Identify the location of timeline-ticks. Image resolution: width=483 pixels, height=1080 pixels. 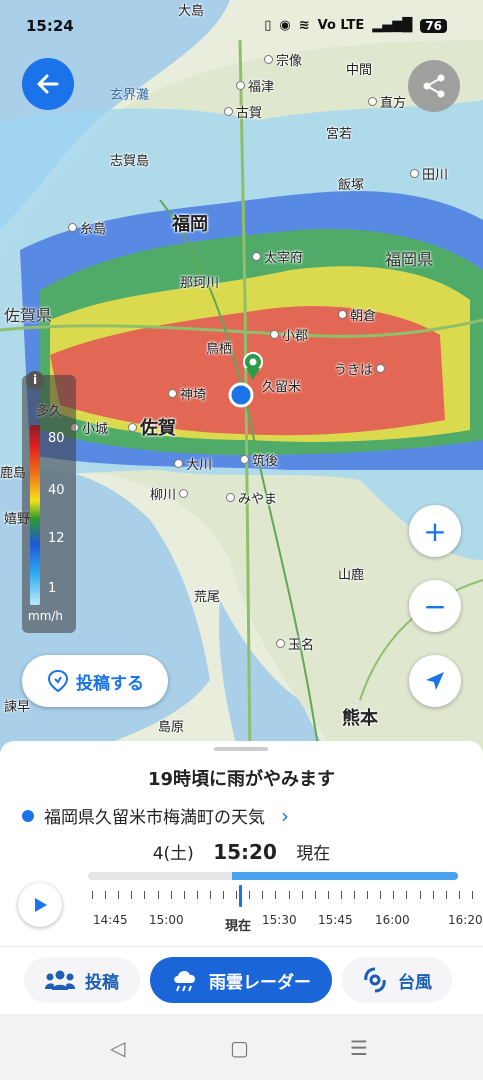
(285, 896).